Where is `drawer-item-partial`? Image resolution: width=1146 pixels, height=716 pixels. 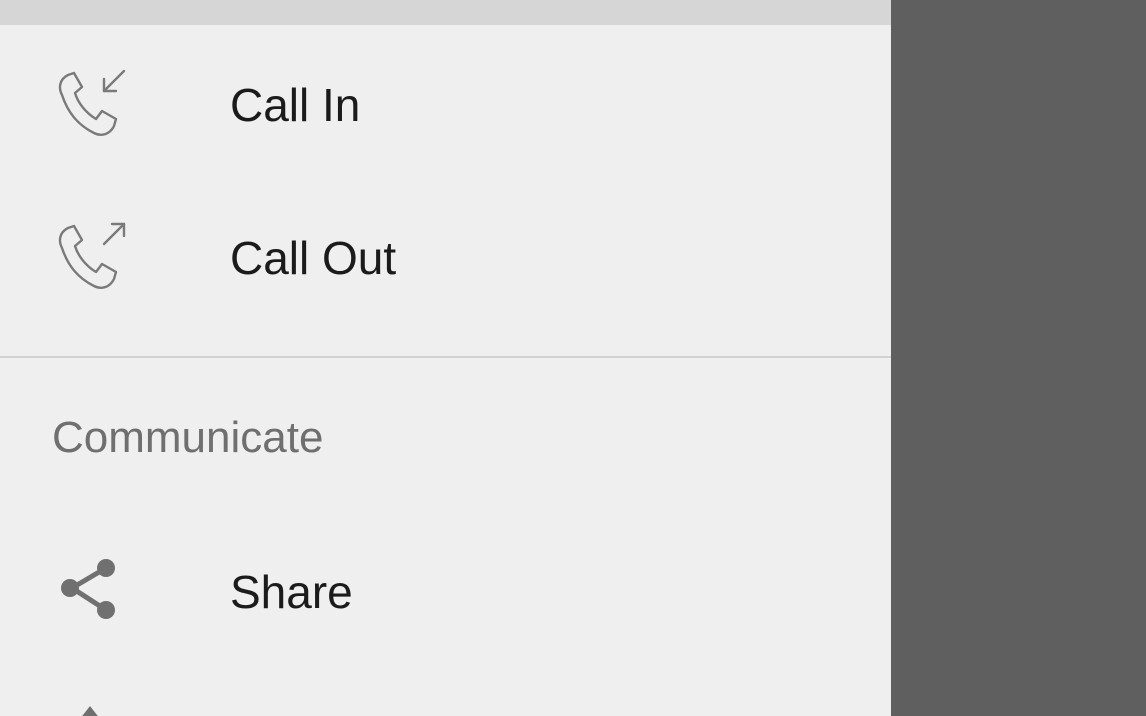 drawer-item-partial is located at coordinates (445, 703).